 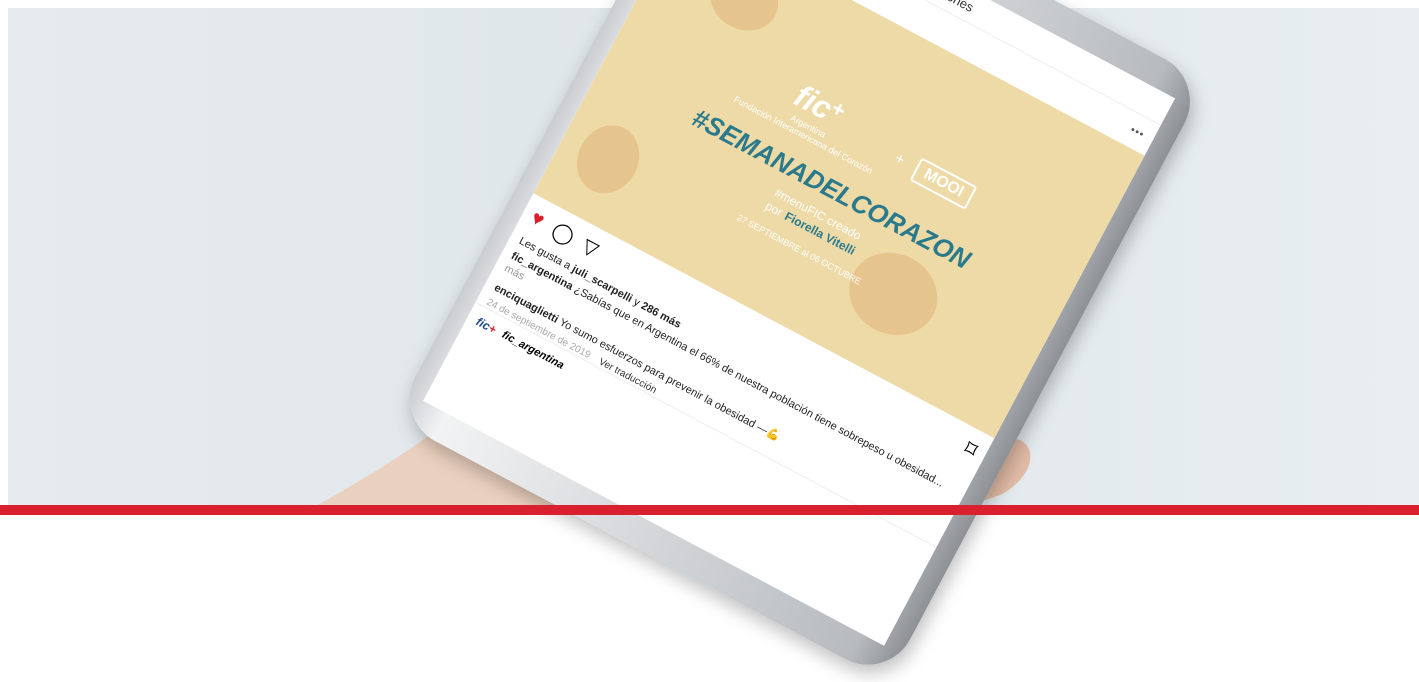 What do you see at coordinates (564, 233) in the screenshot?
I see `comment-icon: ◯` at bounding box center [564, 233].